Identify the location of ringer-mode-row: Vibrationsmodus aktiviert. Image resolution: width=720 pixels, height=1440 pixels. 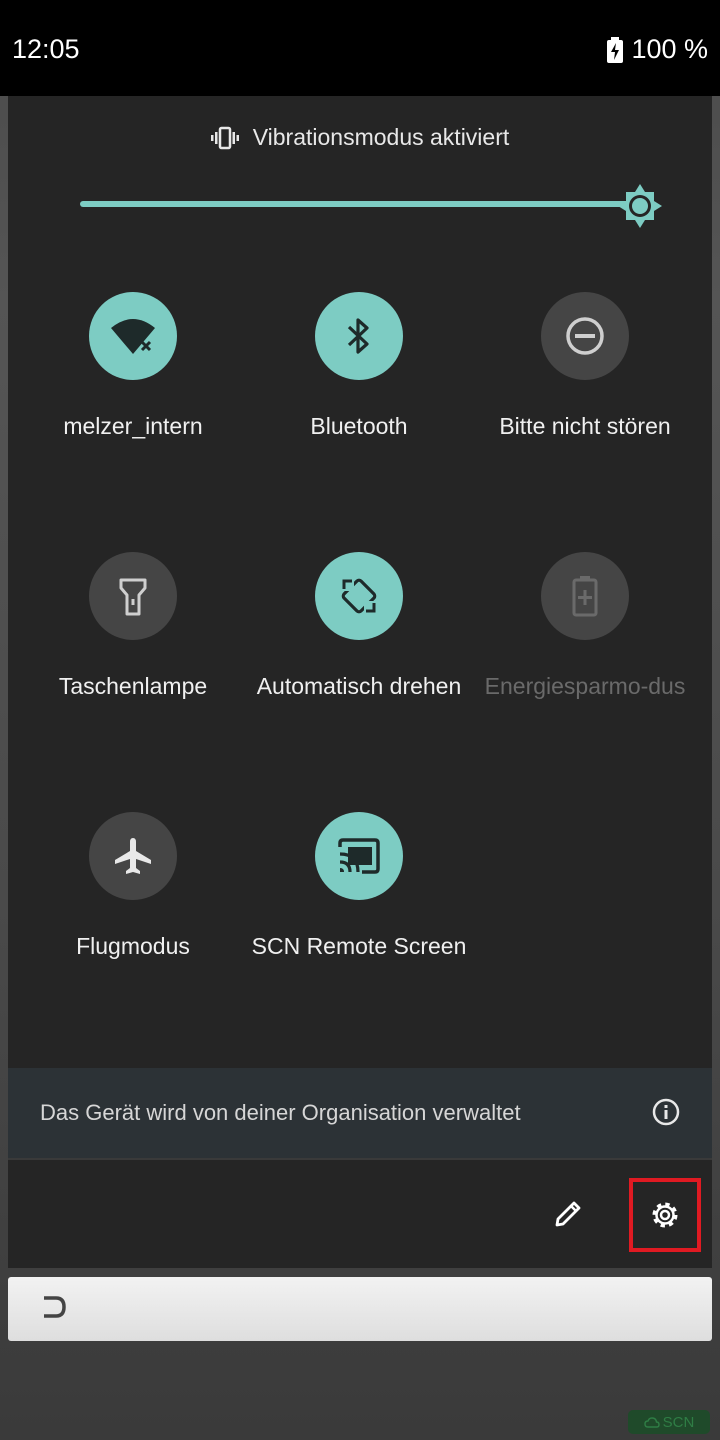
(360, 137).